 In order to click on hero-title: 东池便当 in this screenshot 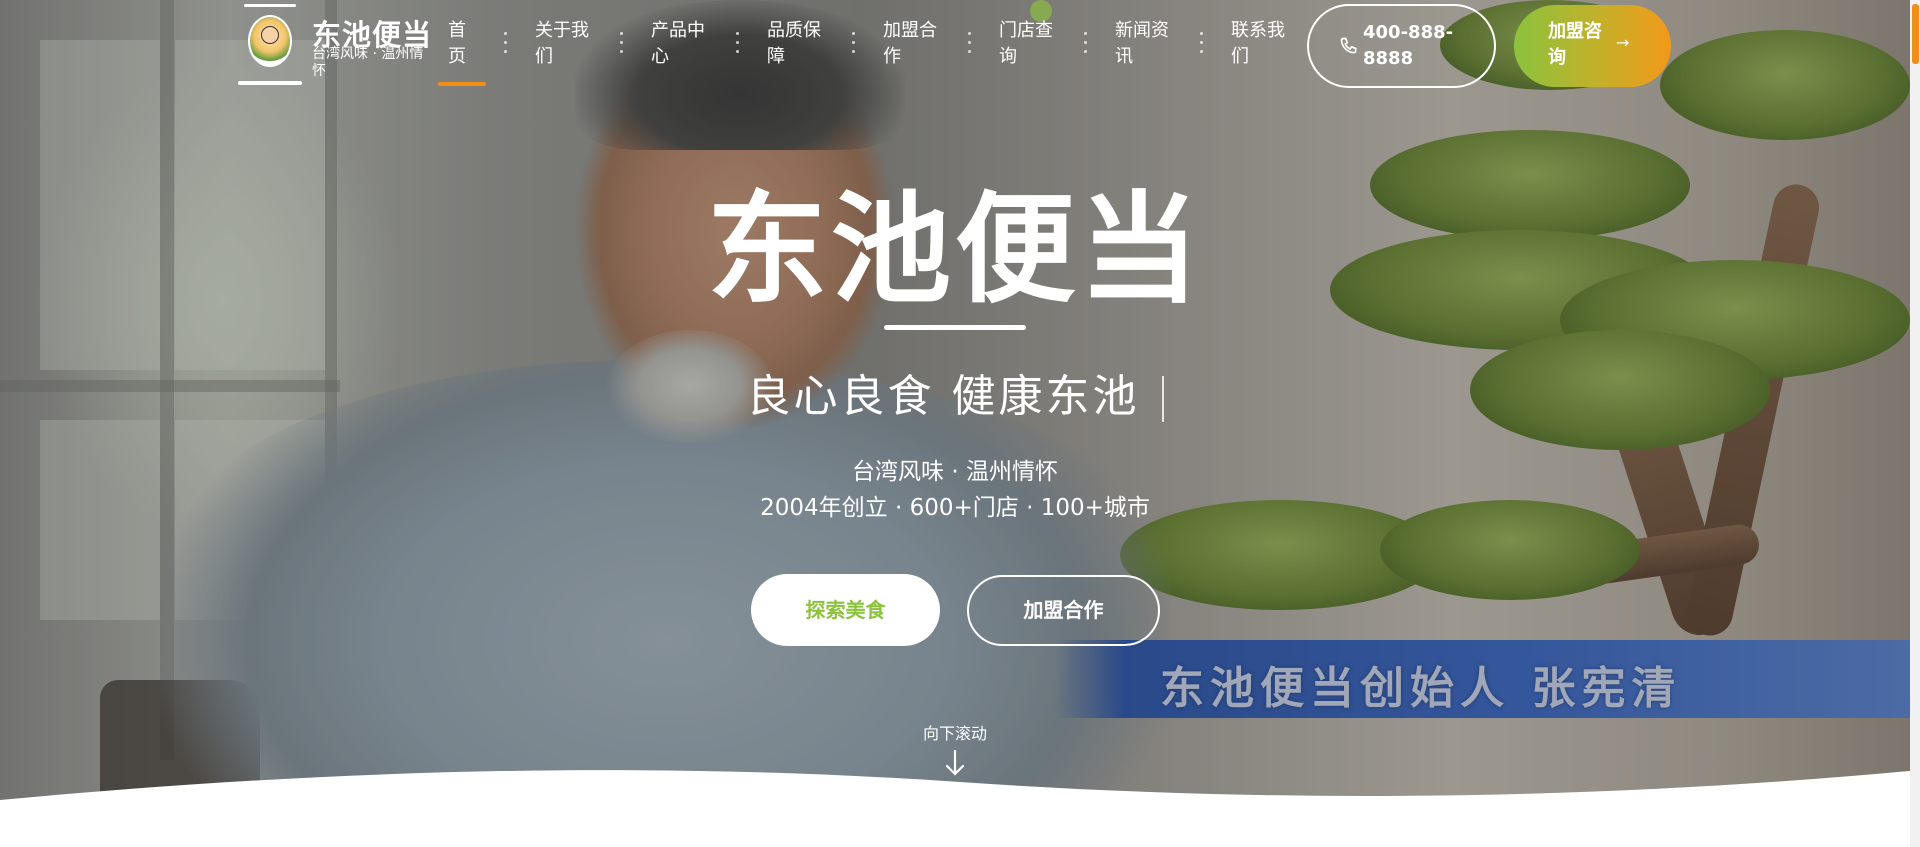, I will do `click(955, 250)`.